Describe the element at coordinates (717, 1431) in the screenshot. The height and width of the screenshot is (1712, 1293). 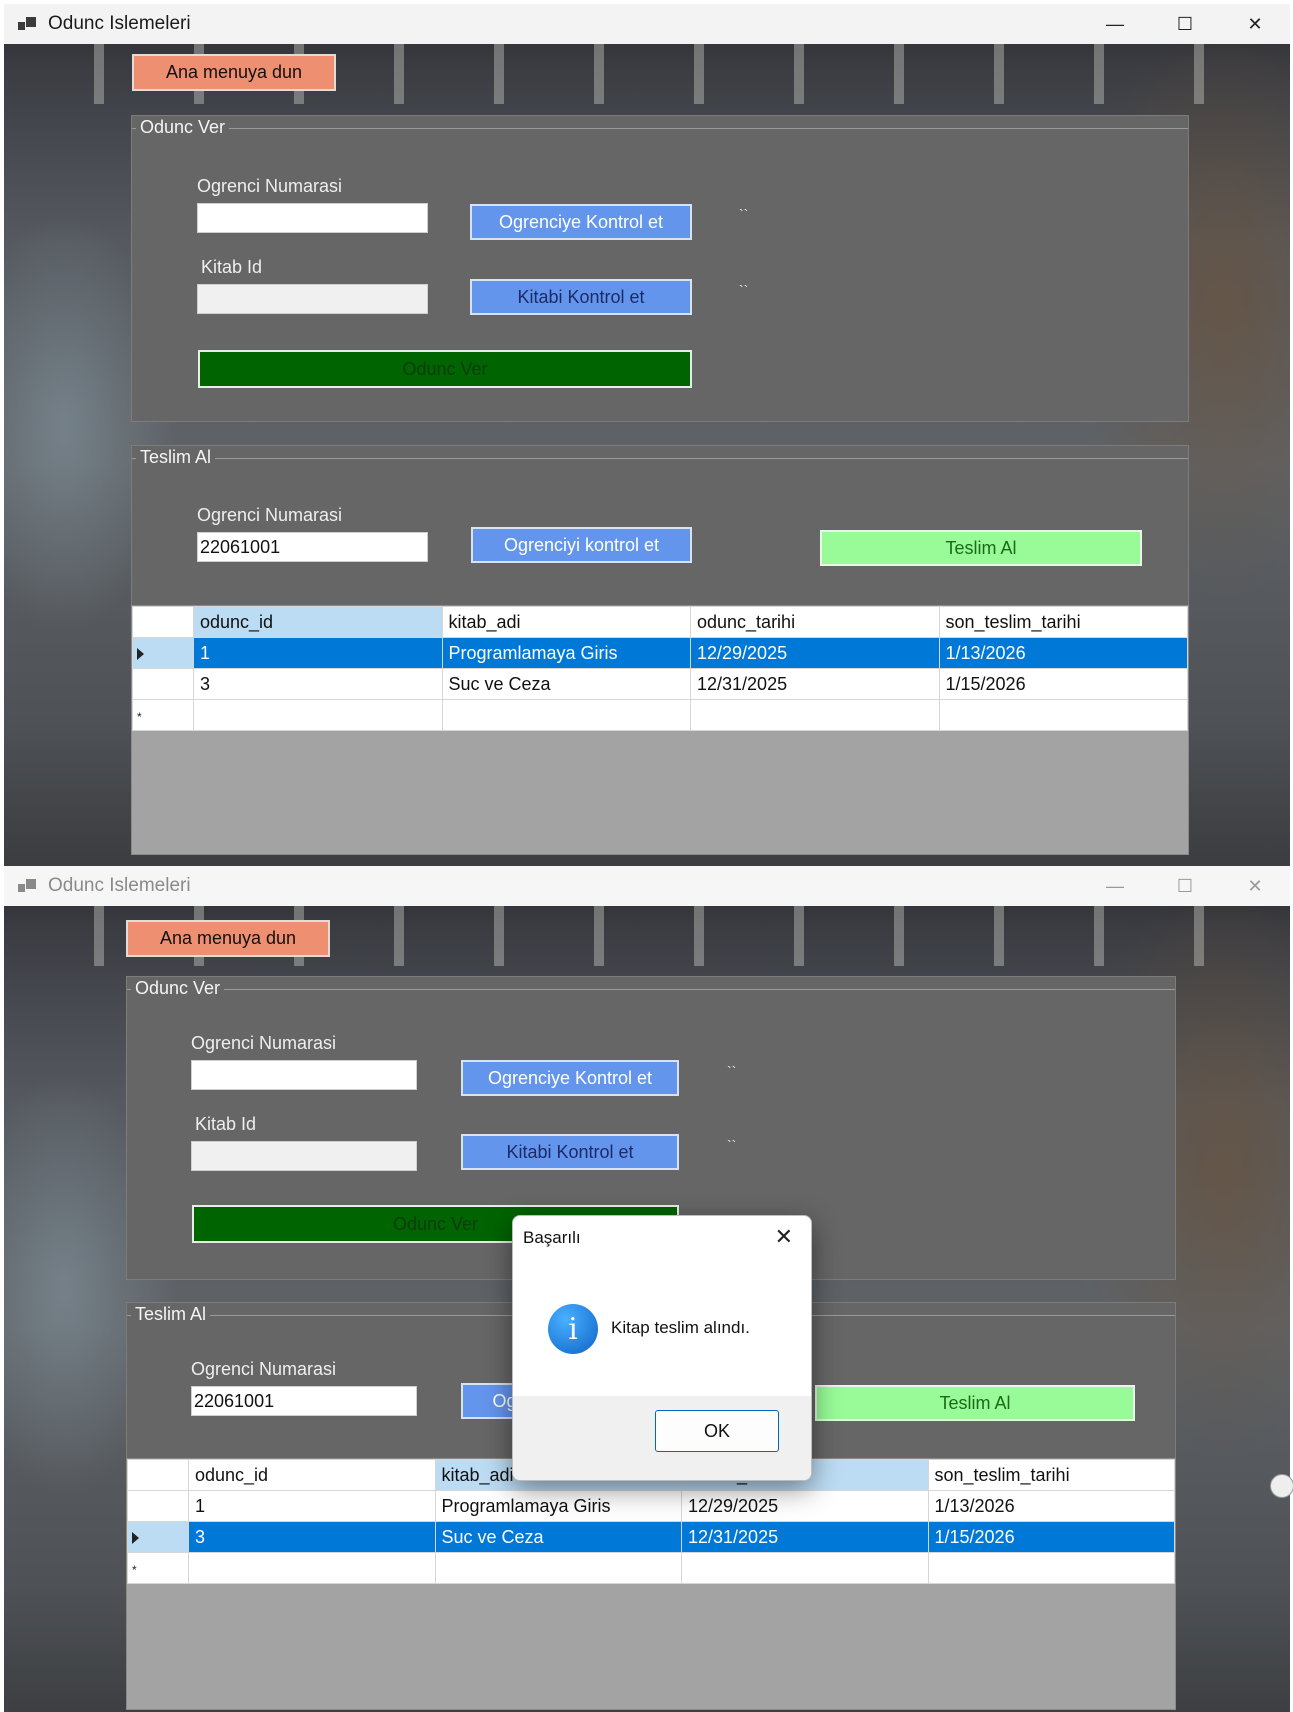
I see `ok-button: OK` at that location.